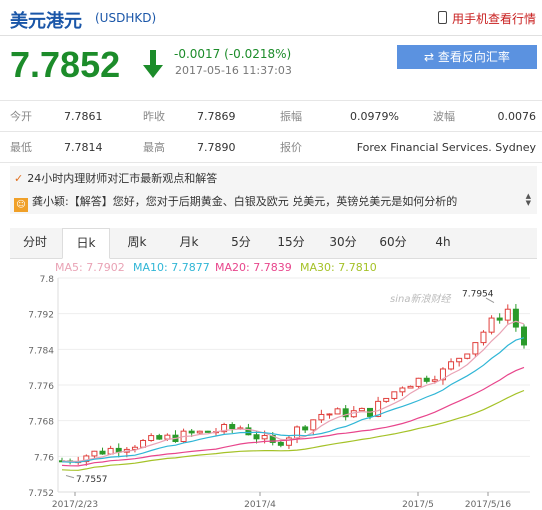 This screenshot has height=510, width=542. What do you see at coordinates (41, 316) in the screenshot?
I see `y-tick-label: 7.792` at bounding box center [41, 316].